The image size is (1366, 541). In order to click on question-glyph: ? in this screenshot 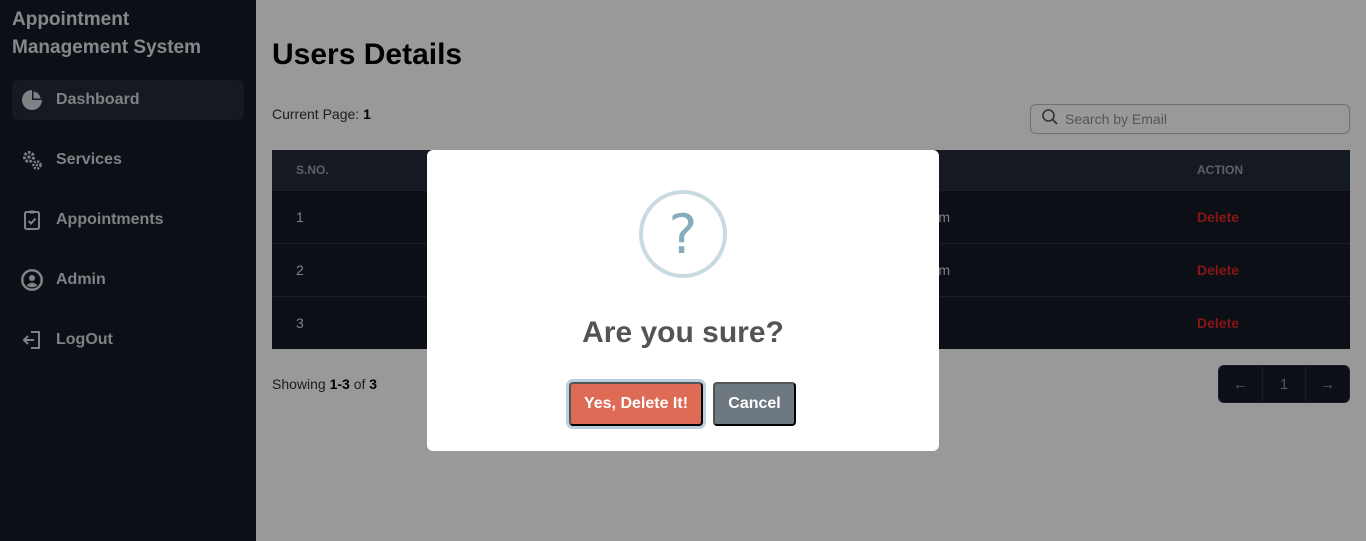, I will do `click(683, 234)`.